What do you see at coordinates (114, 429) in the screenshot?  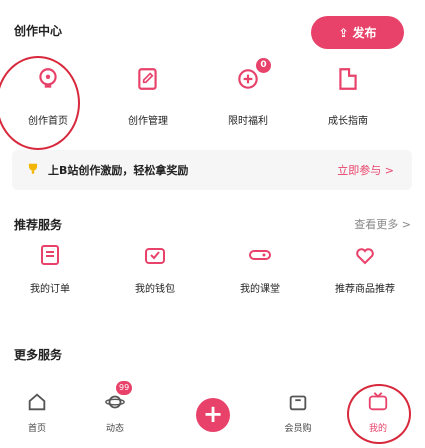 I see `nav-label-dynamic: 动态` at bounding box center [114, 429].